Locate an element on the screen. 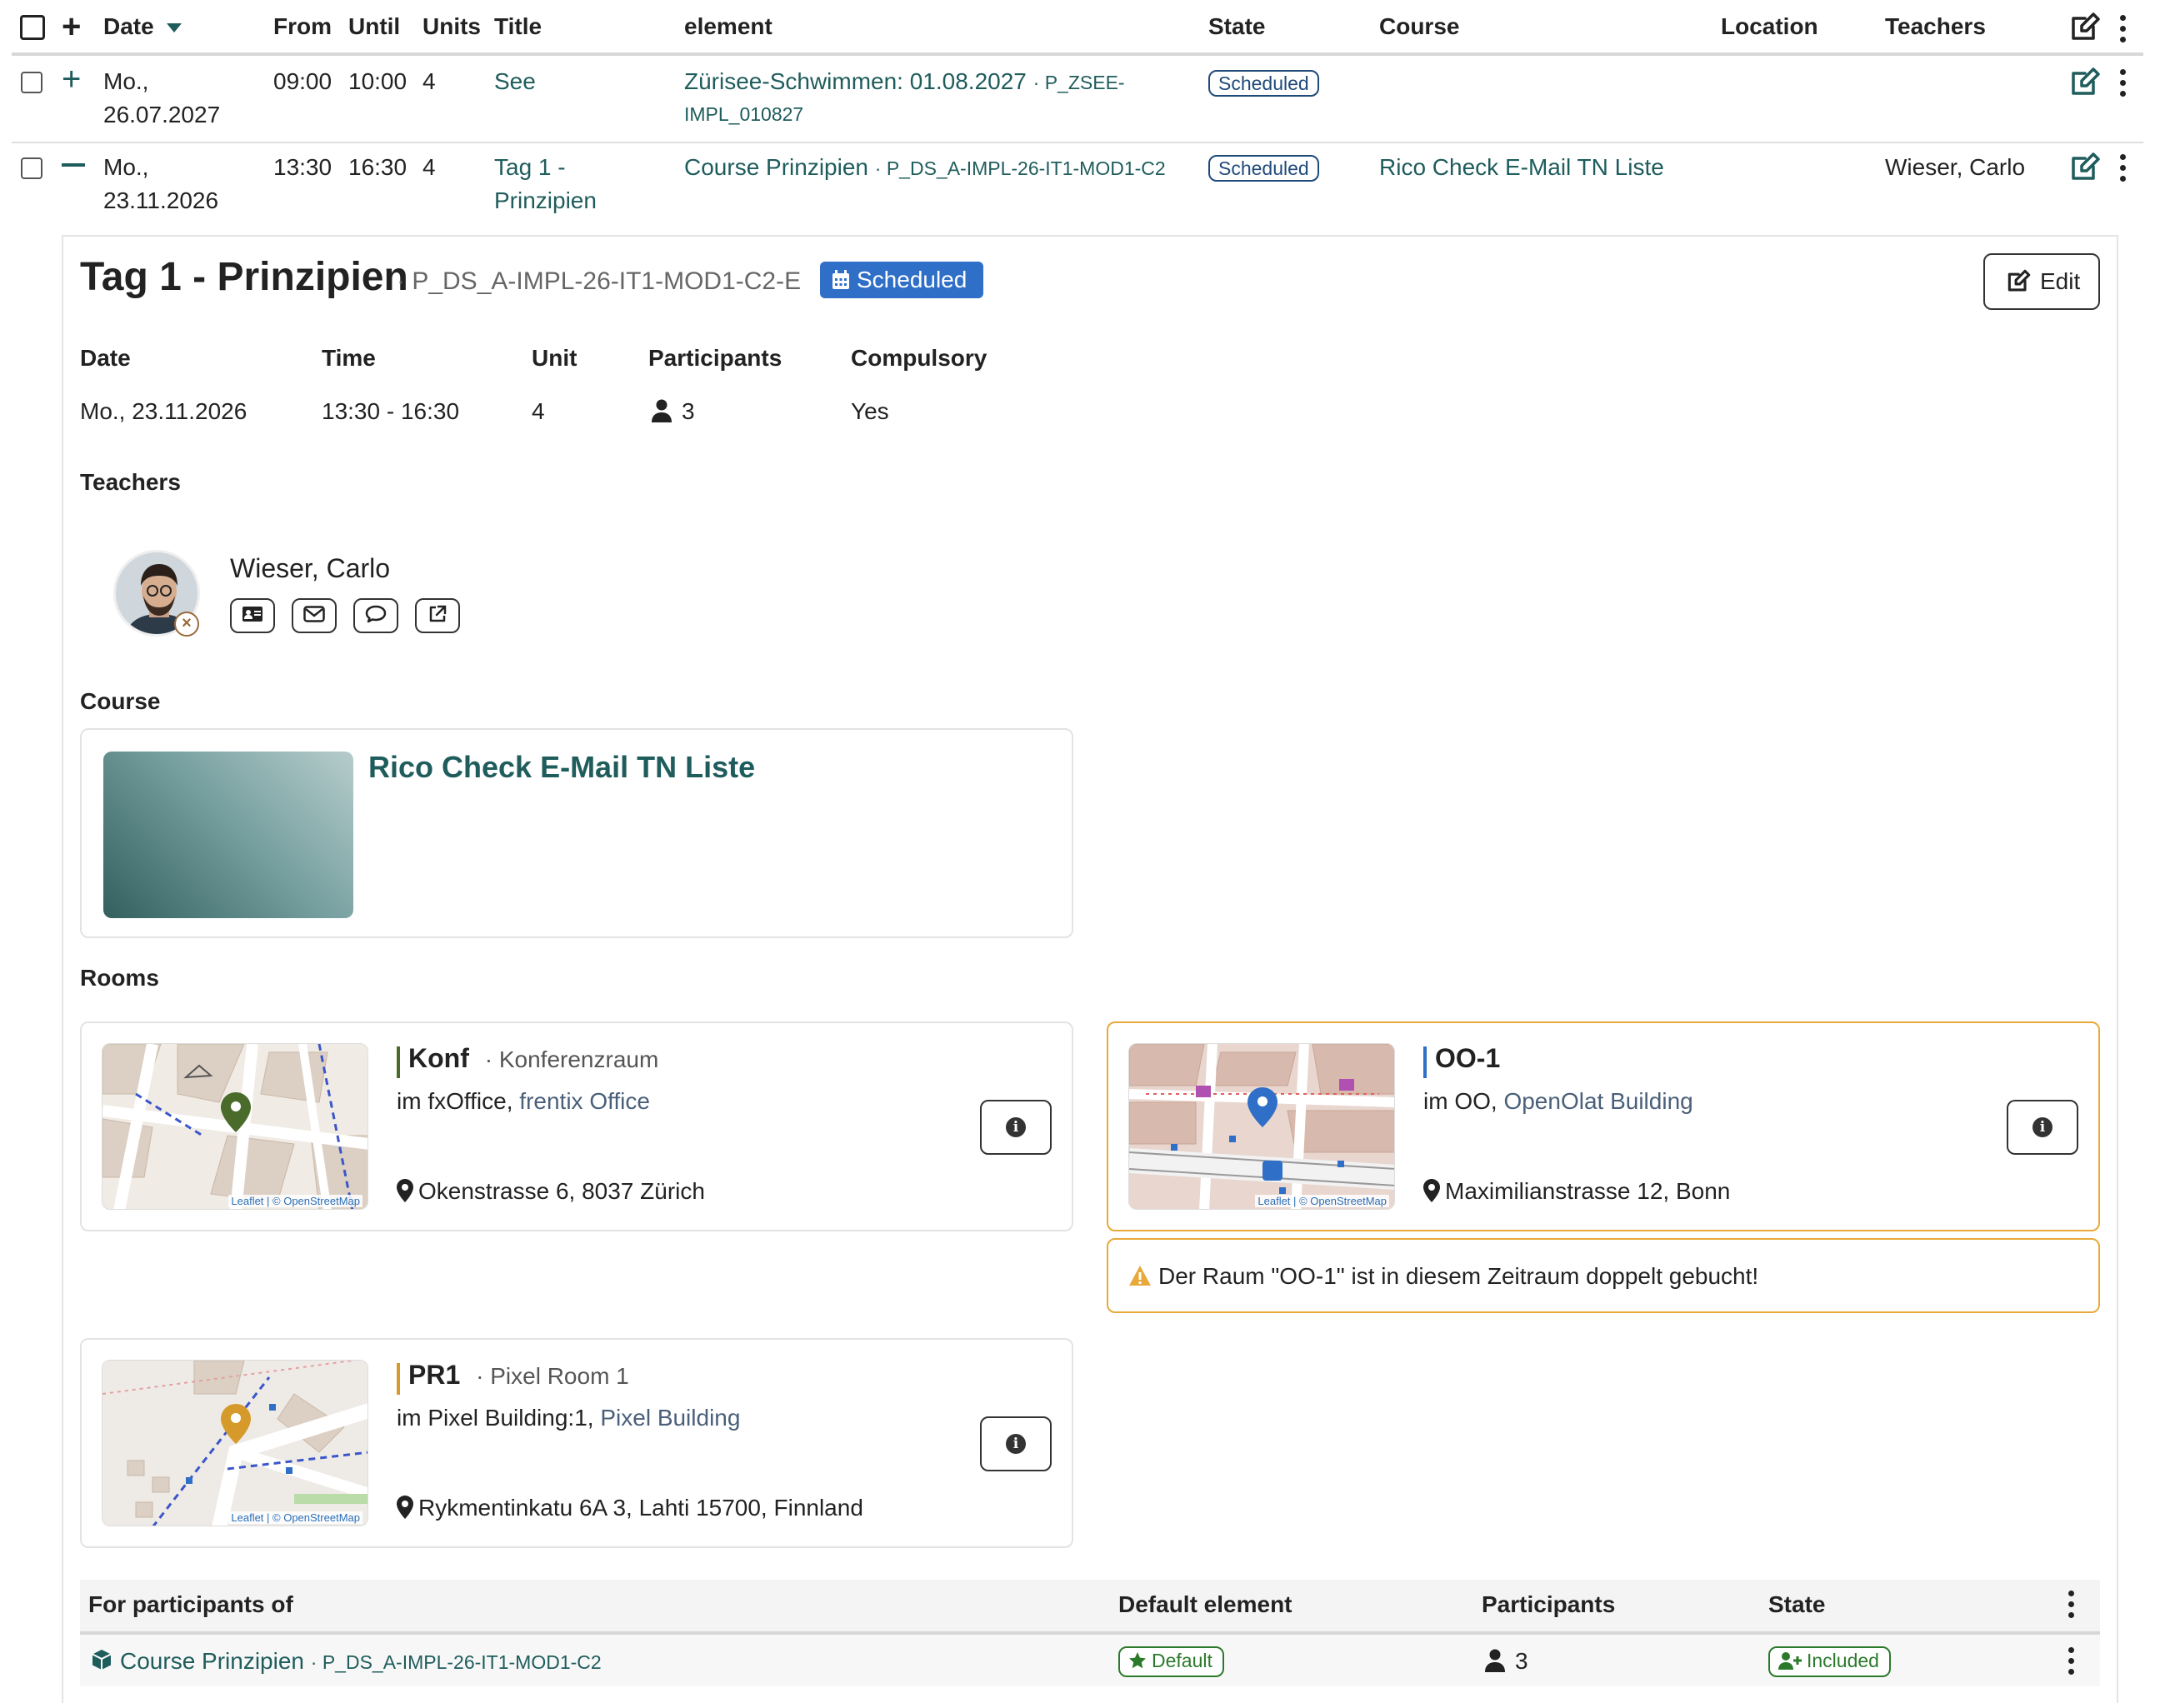 The height and width of the screenshot is (1708, 2165). bulk-edit-icon is located at coordinates (2086, 29).